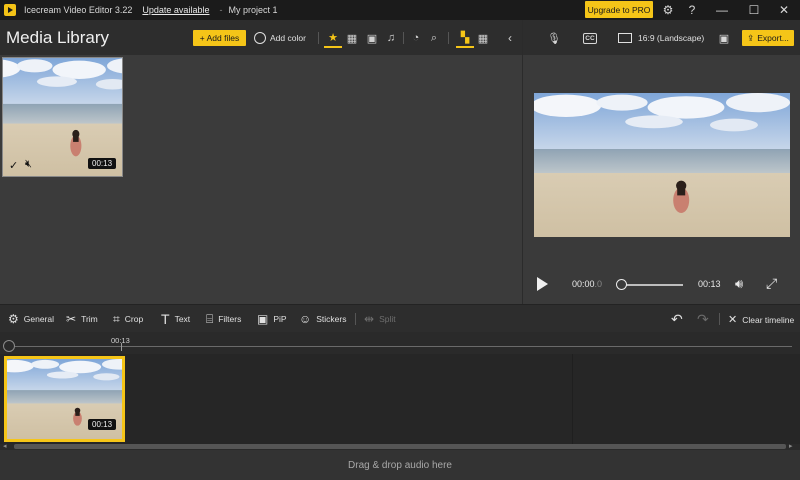 The image size is (800, 480). What do you see at coordinates (102, 424) in the screenshot?
I see `clip-duration-badge: 00:13` at bounding box center [102, 424].